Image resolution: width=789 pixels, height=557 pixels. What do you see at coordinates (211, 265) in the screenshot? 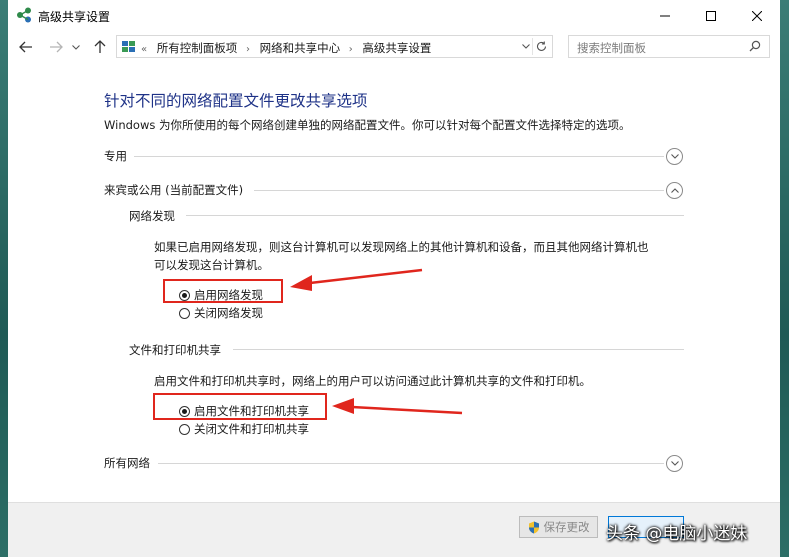
I see `network-discovery-text-2: 可以发现这台计算机。` at bounding box center [211, 265].